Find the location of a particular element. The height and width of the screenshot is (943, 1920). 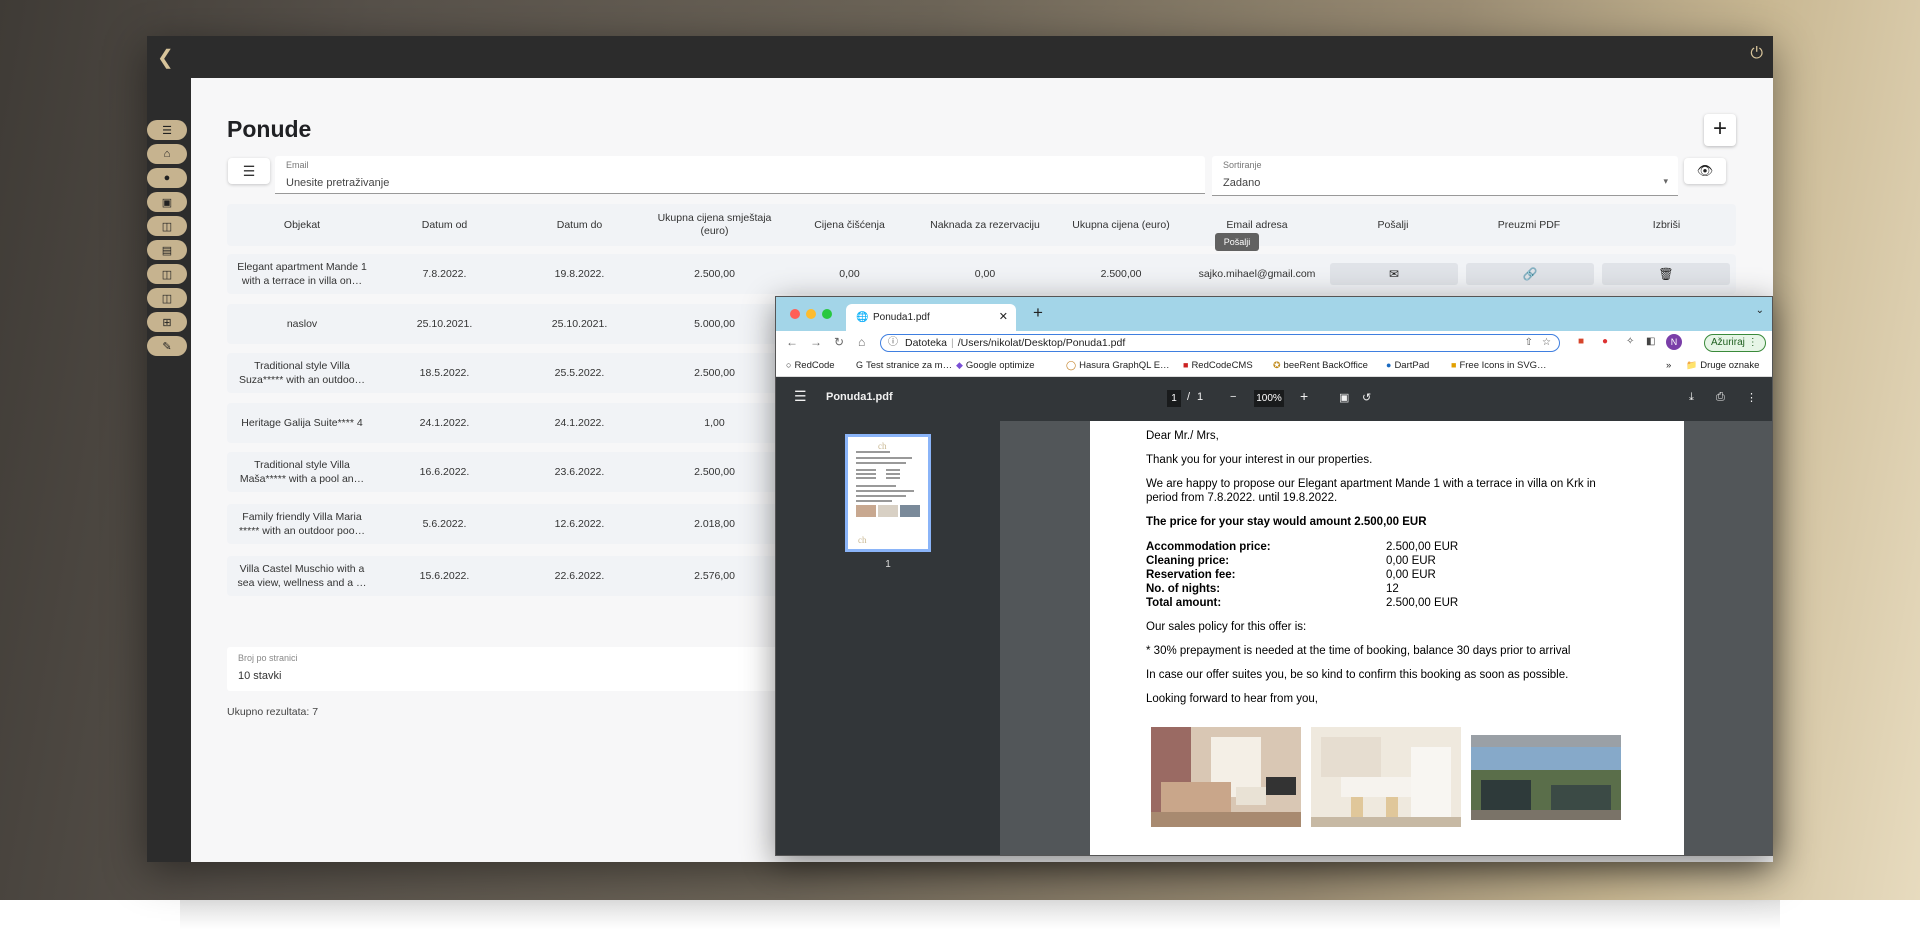

add-box-icon: ⊞ is located at coordinates (167, 322).